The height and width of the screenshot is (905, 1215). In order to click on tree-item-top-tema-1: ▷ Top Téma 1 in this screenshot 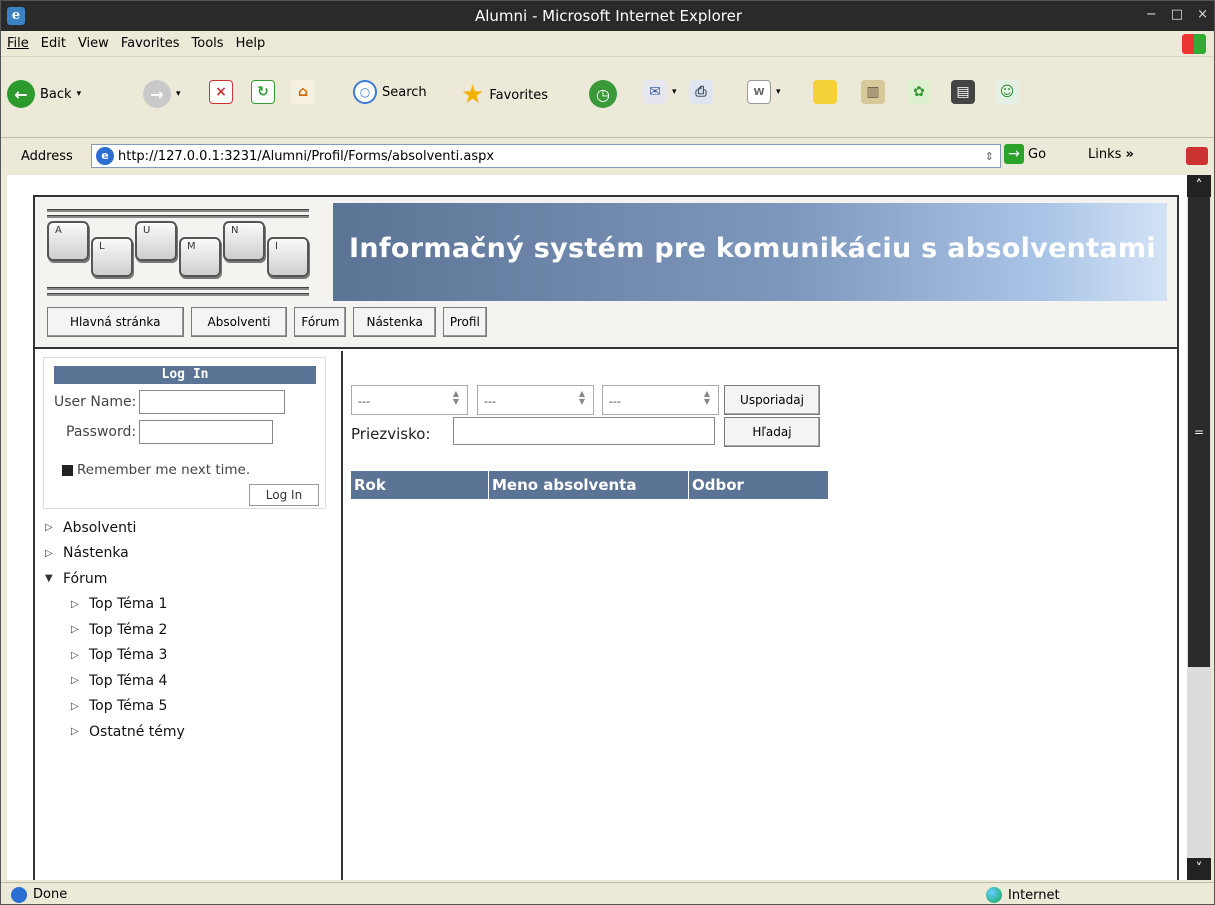, I will do `click(115, 605)`.